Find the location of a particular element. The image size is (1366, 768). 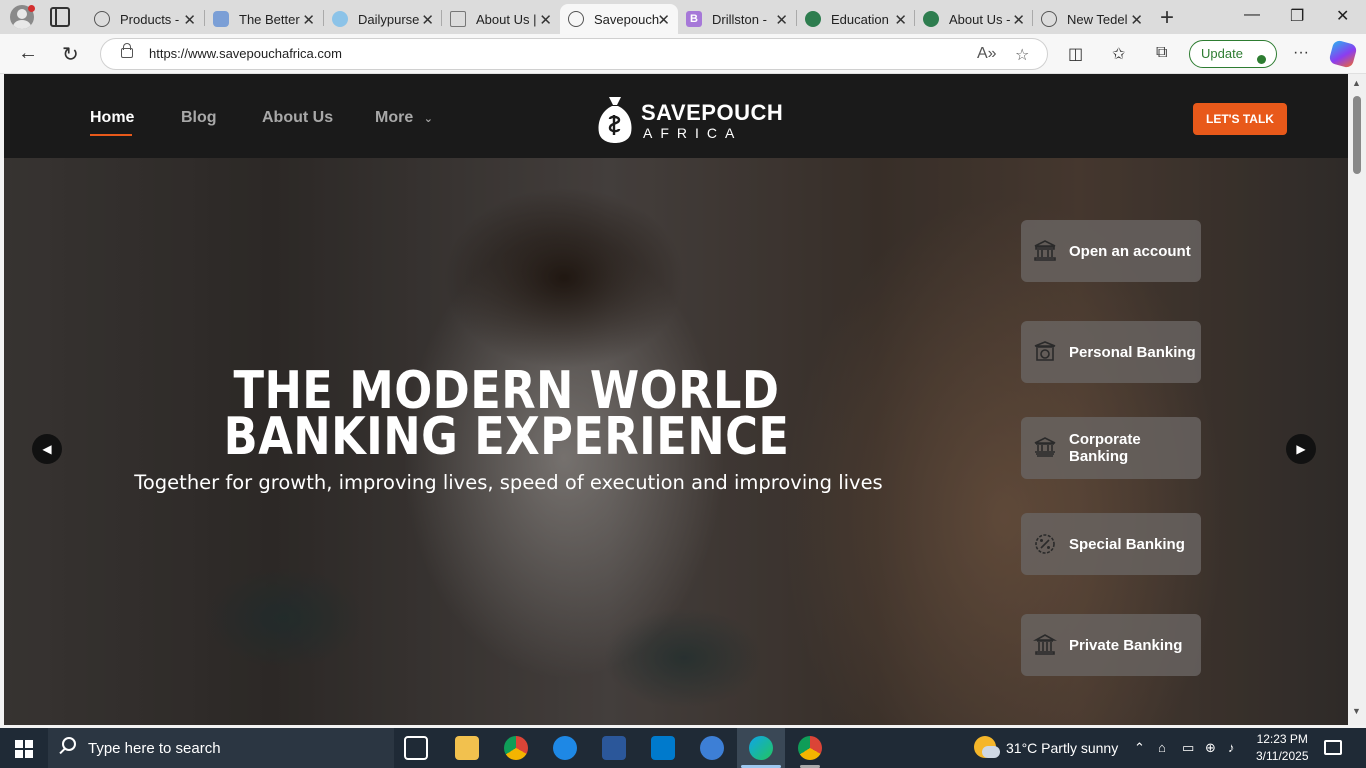

update-button: Update is located at coordinates (1233, 54).